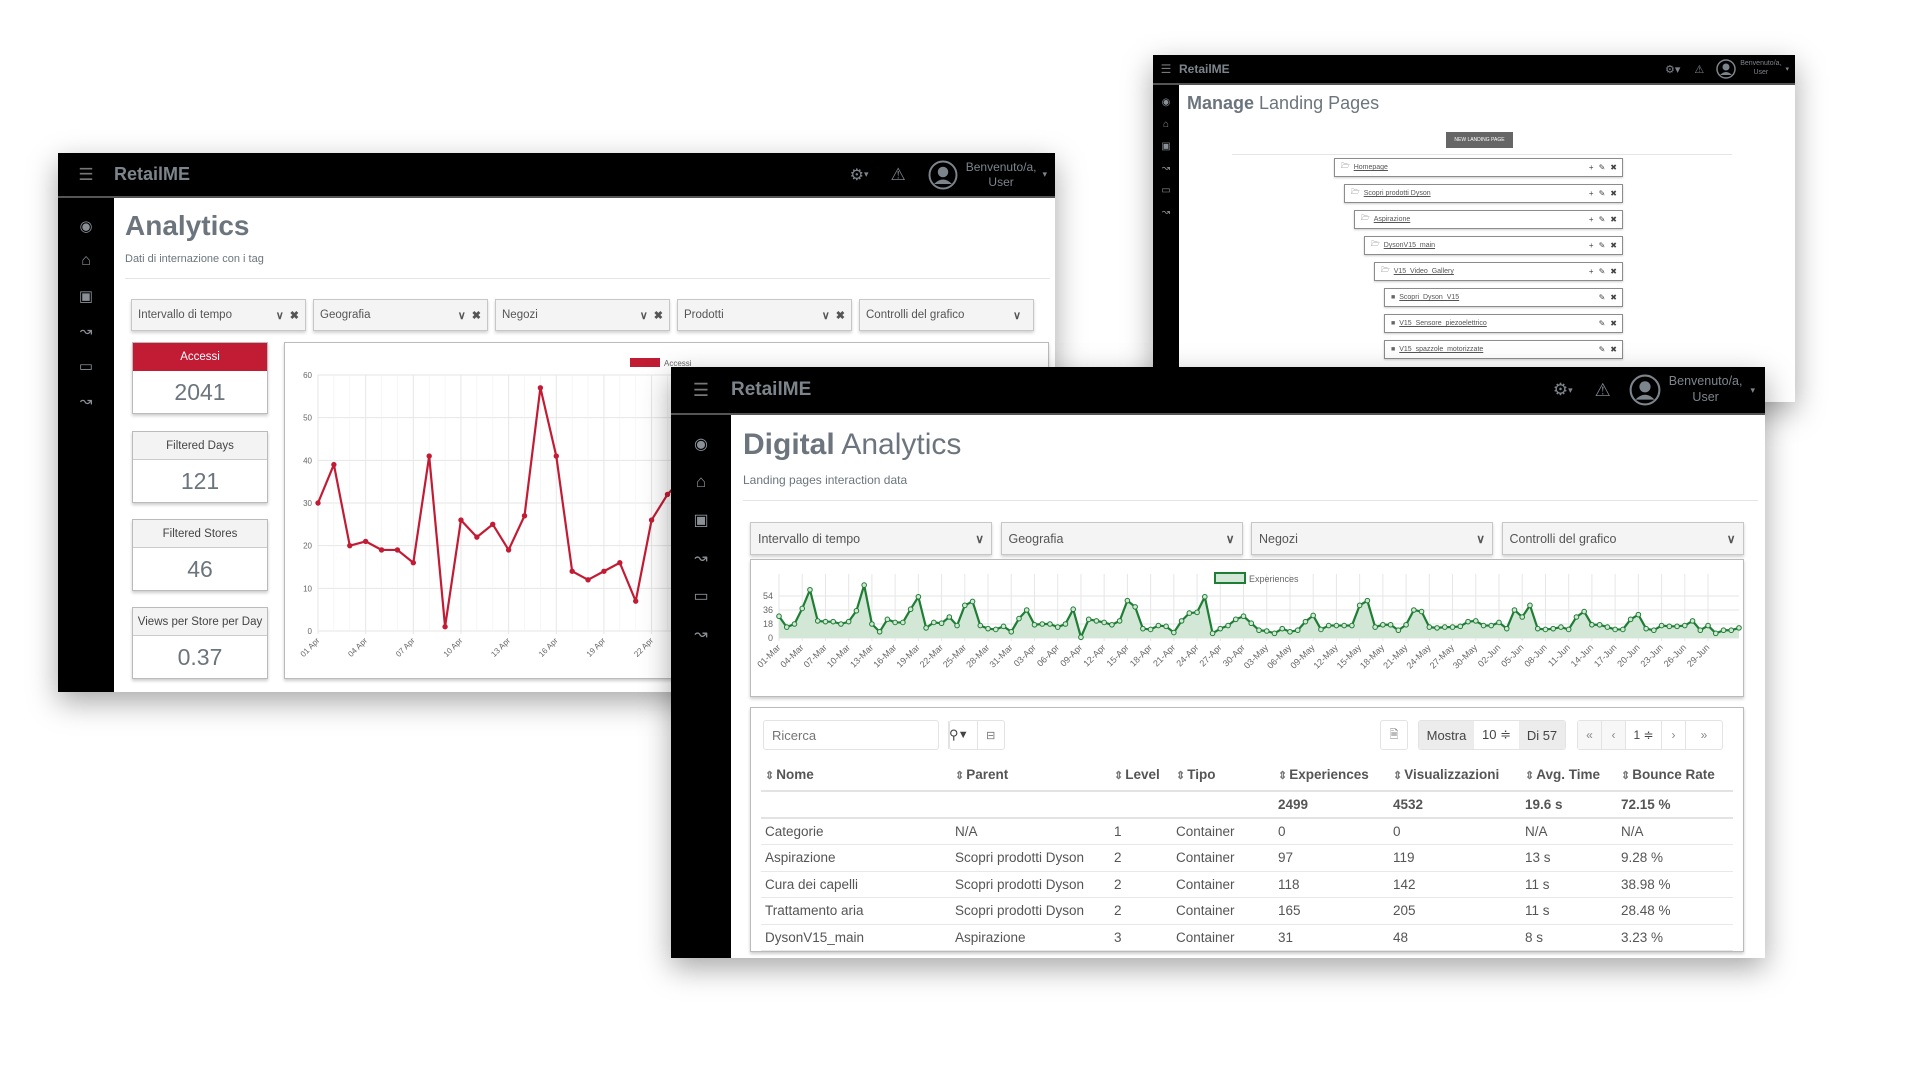  Describe the element at coordinates (1372, 538) in the screenshot. I see `filter-negozi: Negozi ∨` at that location.